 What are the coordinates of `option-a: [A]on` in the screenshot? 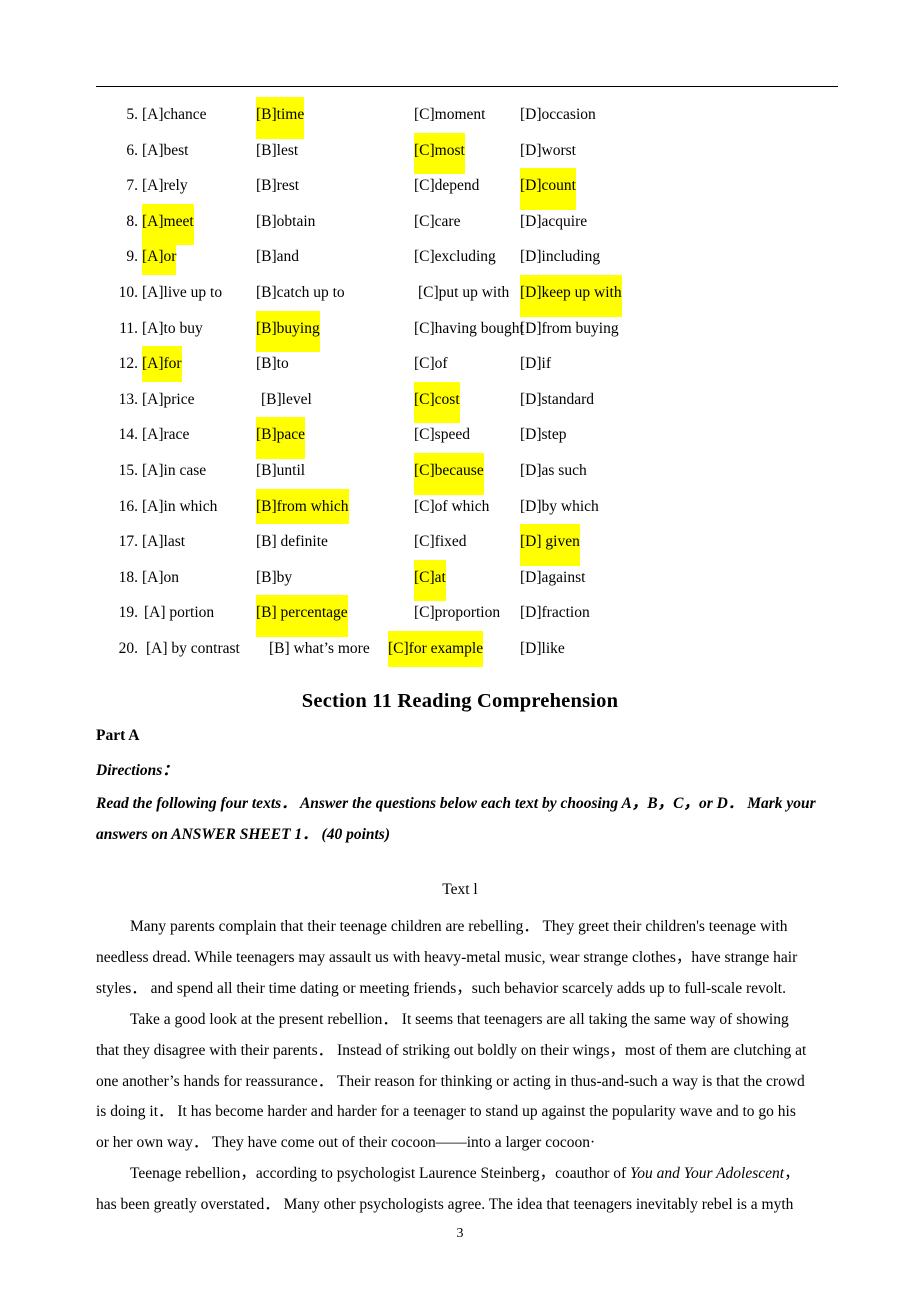 It's located at (160, 578).